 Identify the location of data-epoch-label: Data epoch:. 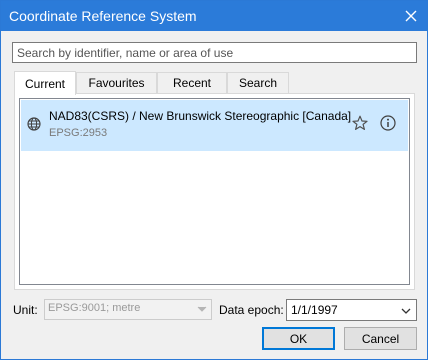
(251, 310).